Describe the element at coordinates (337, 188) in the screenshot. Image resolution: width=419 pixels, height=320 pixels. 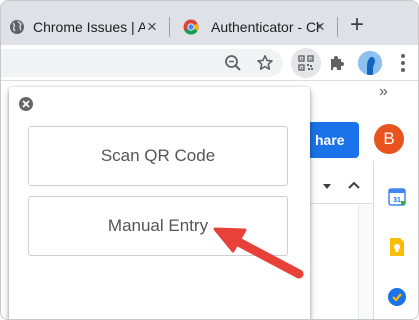
I see `doc-toolbar` at that location.